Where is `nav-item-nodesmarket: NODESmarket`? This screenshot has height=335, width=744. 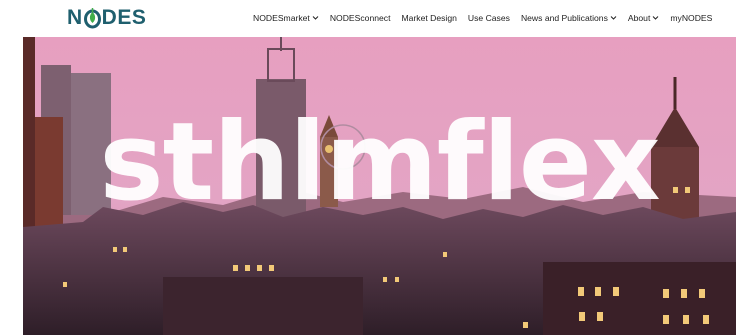 nav-item-nodesmarket: NODESmarket is located at coordinates (286, 18).